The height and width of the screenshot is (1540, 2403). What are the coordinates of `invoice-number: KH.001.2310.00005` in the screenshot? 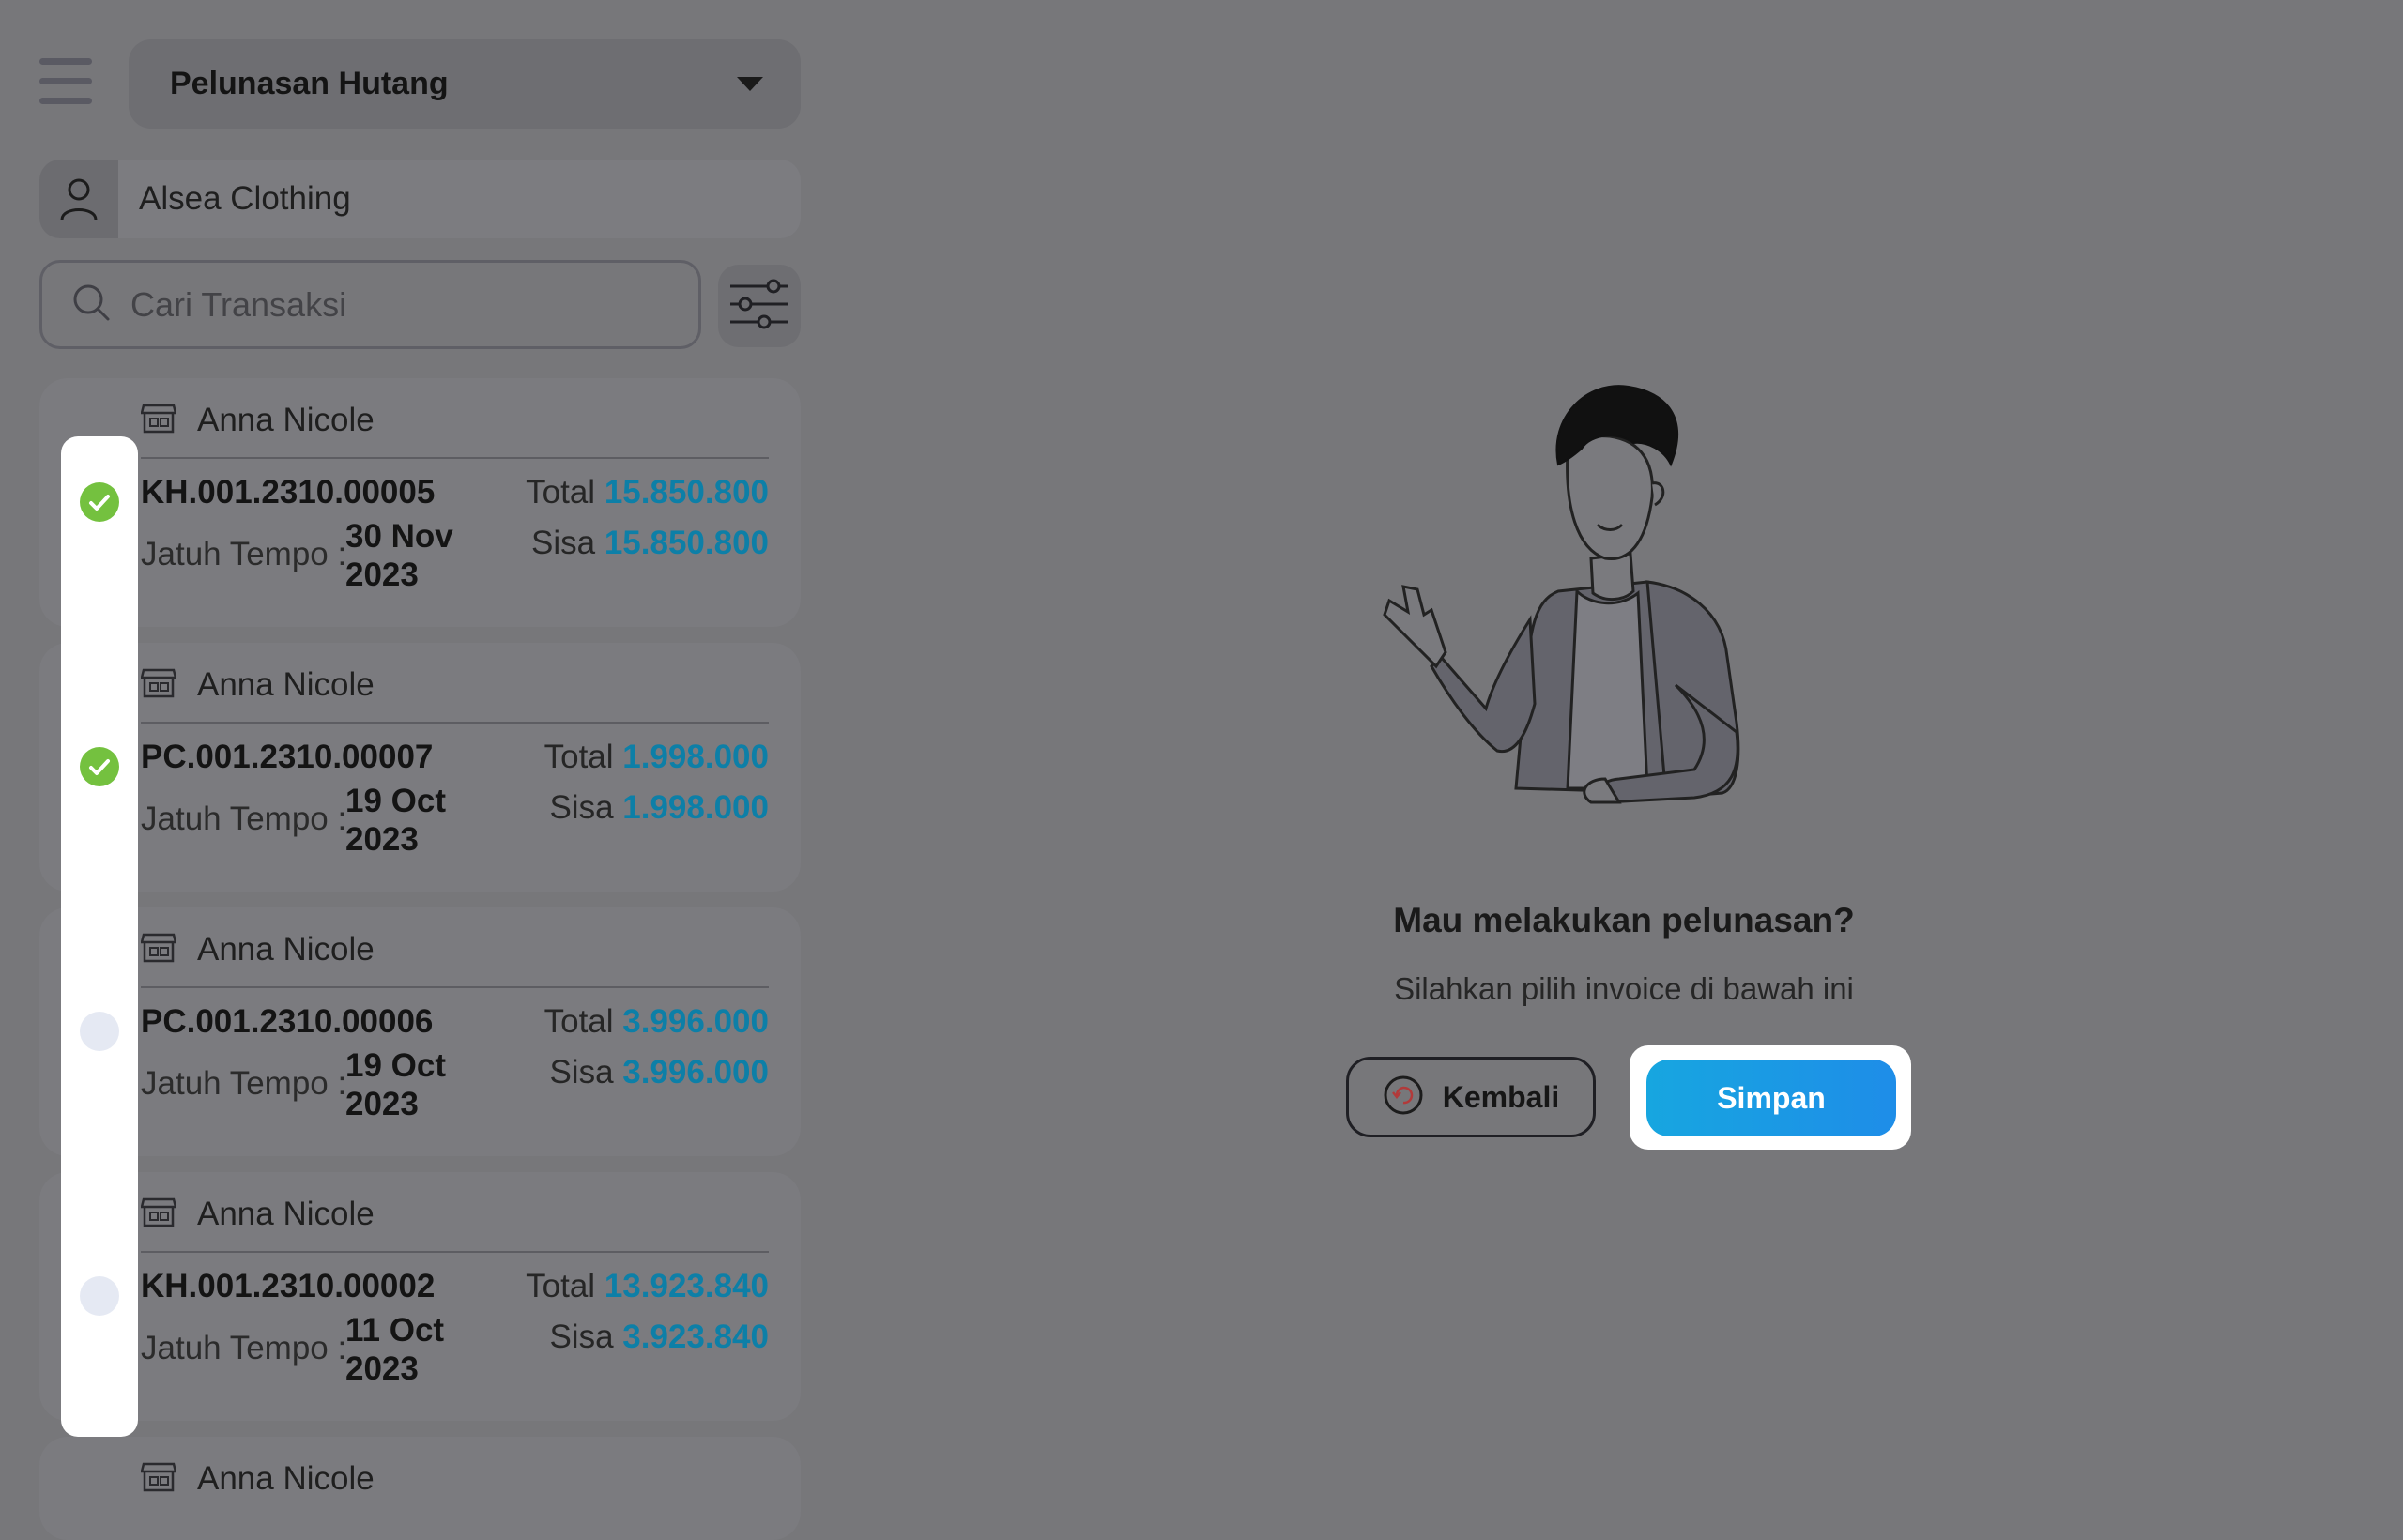 It's located at (289, 492).